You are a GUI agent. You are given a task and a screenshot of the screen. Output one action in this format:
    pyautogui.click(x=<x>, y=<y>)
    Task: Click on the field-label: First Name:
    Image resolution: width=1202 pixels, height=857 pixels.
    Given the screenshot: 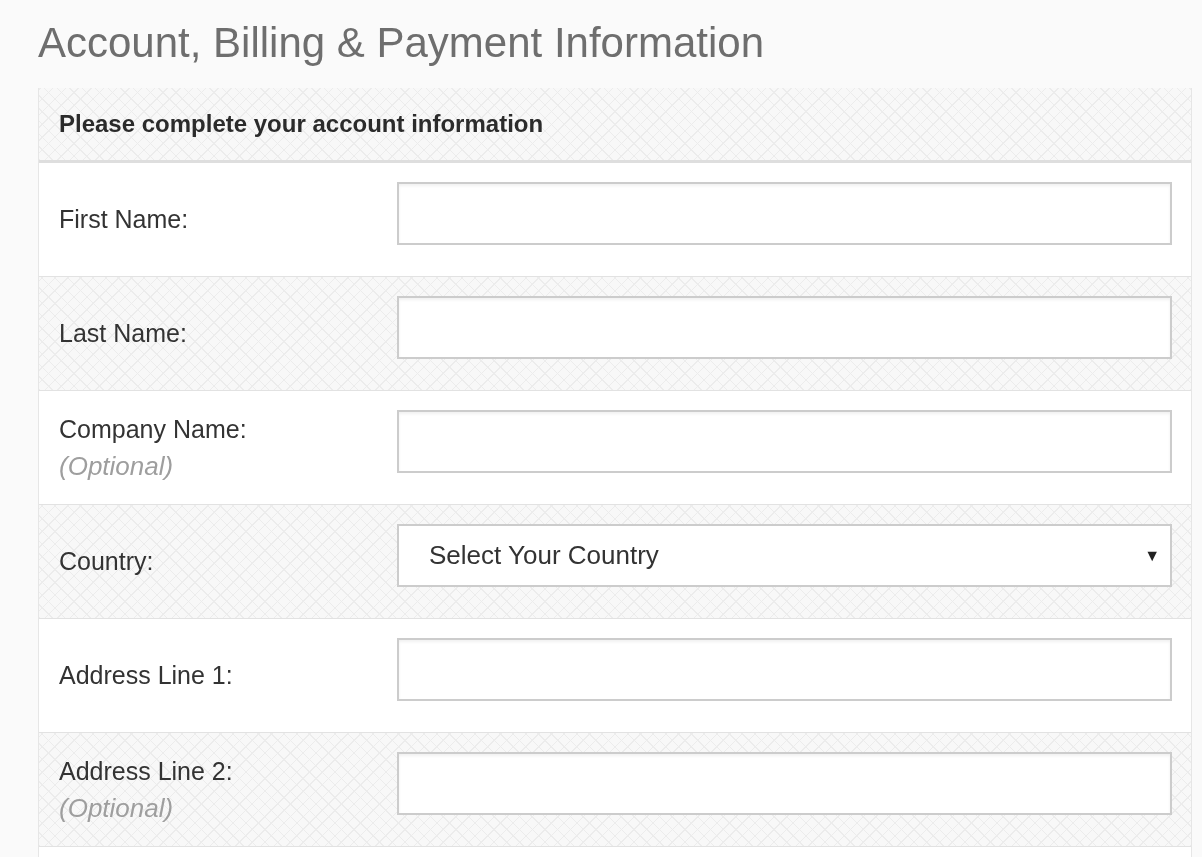 What is the action you would take?
    pyautogui.click(x=124, y=219)
    